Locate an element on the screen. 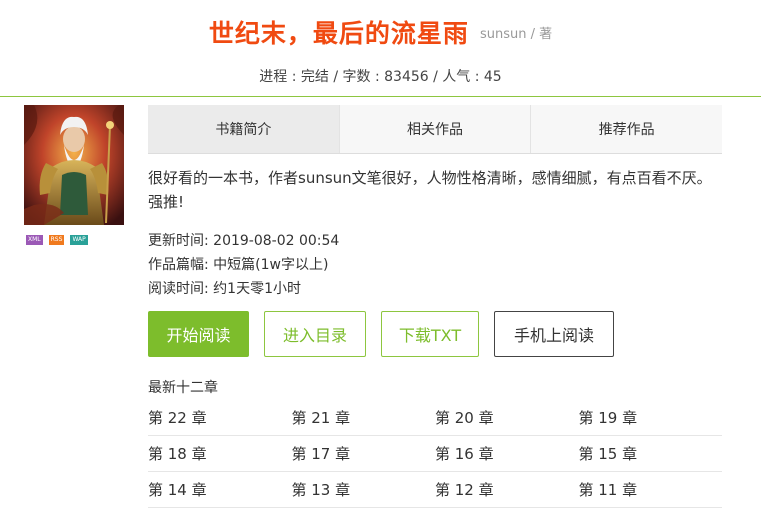 Image resolution: width=761 pixels, height=528 pixels. title-row: 世纪末，最后的流星雨 sunsun / 著 is located at coordinates (380, 32).